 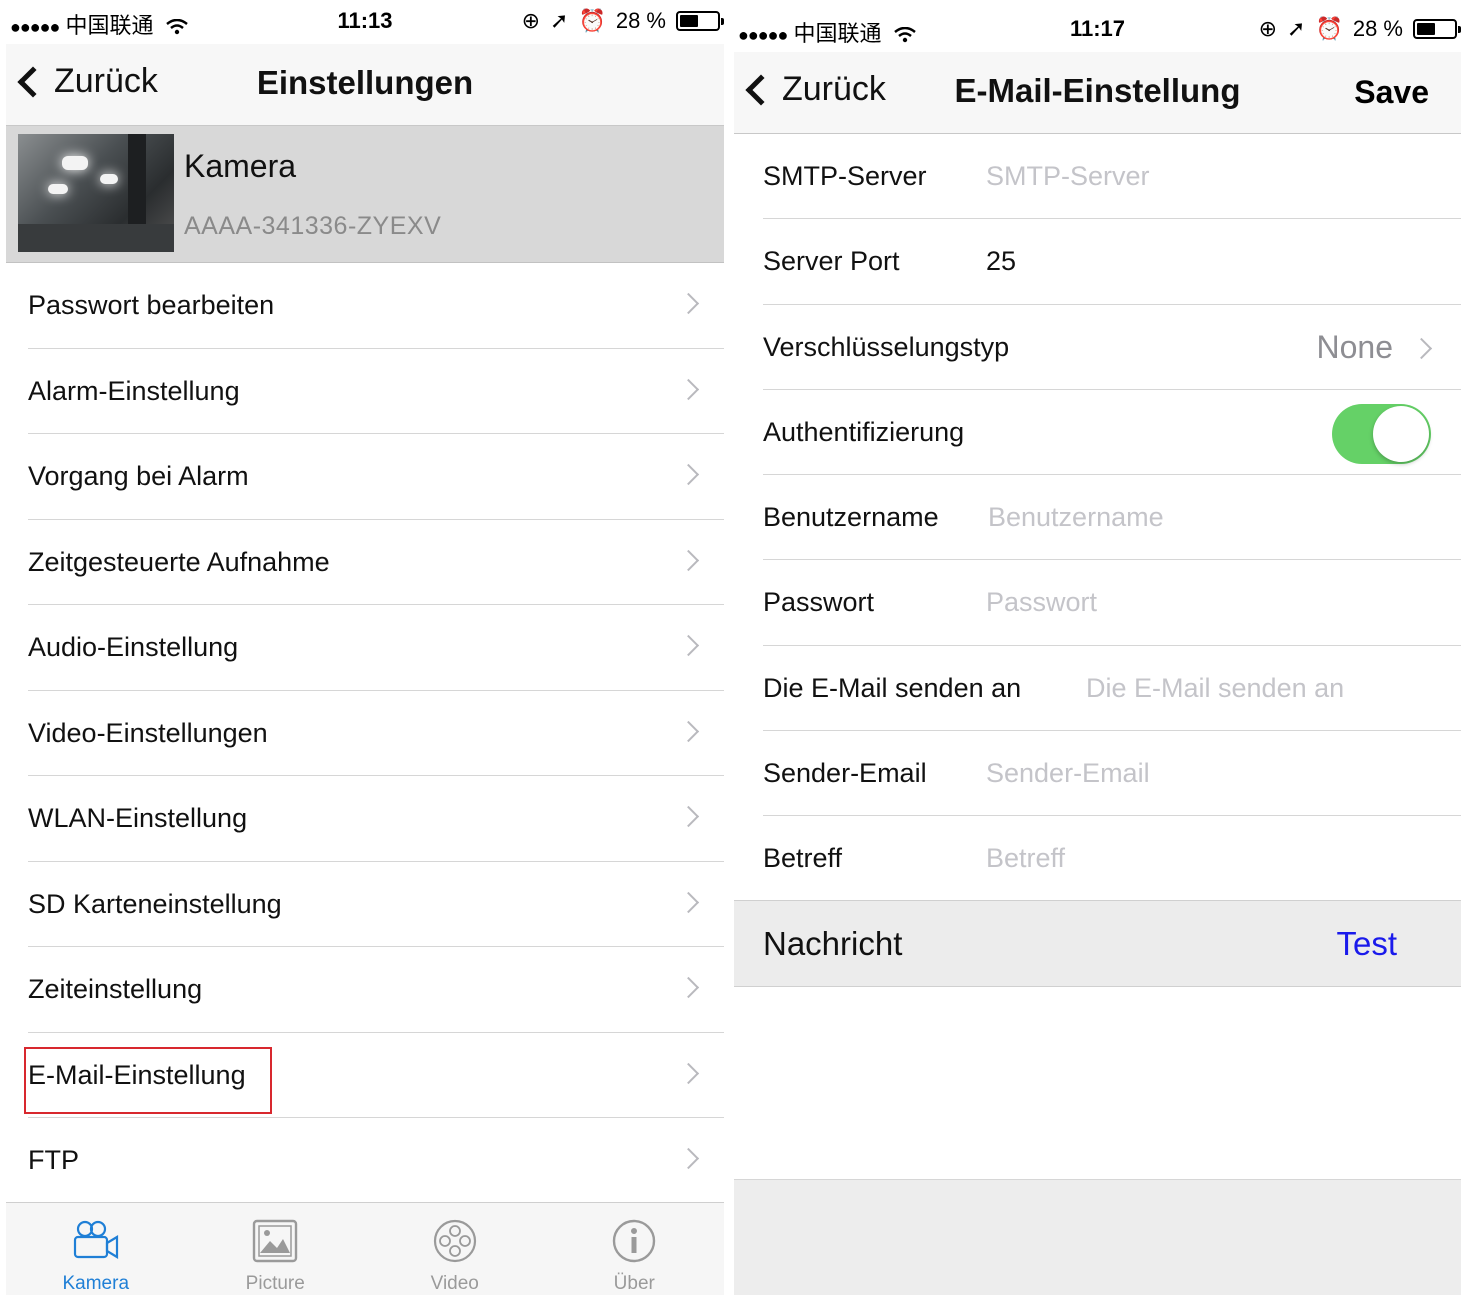 I want to click on server-port-row: Server Port 25, so click(x=1097, y=262).